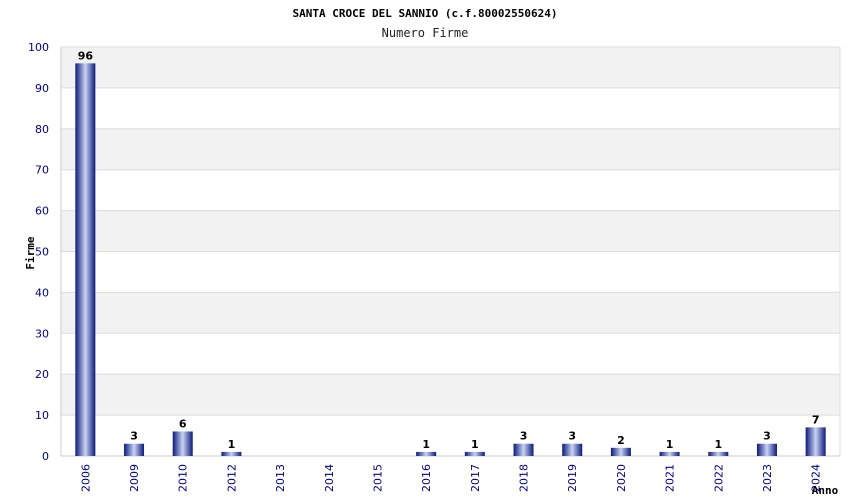 Image resolution: width=850 pixels, height=500 pixels. Describe the element at coordinates (232, 444) in the screenshot. I see `data-label-2012: 1` at that location.